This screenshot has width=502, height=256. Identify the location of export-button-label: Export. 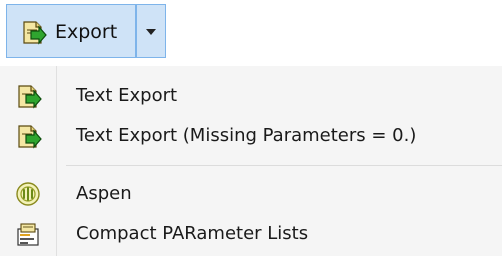
(86, 32).